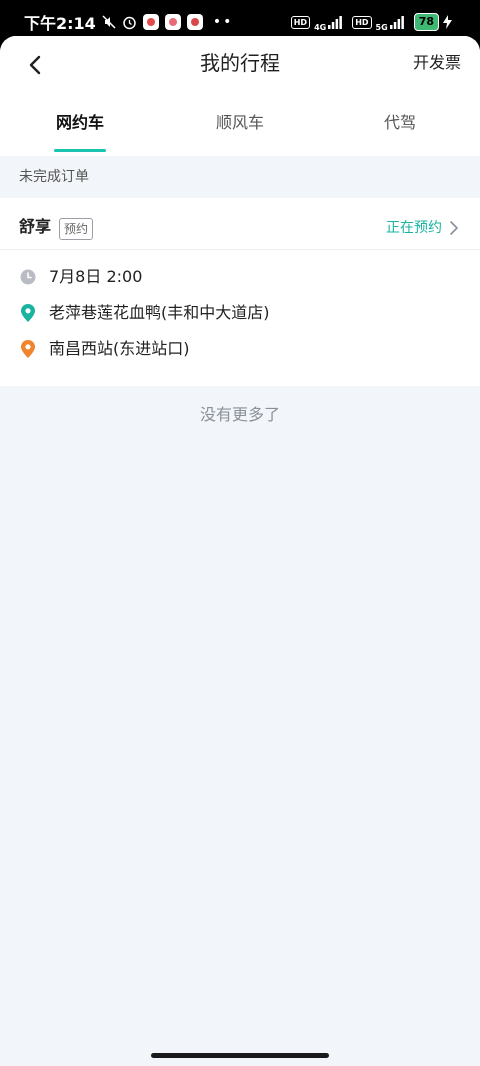 This screenshot has height=1066, width=480. What do you see at coordinates (80, 123) in the screenshot?
I see `tab-ride-hailing: 网约车` at bounding box center [80, 123].